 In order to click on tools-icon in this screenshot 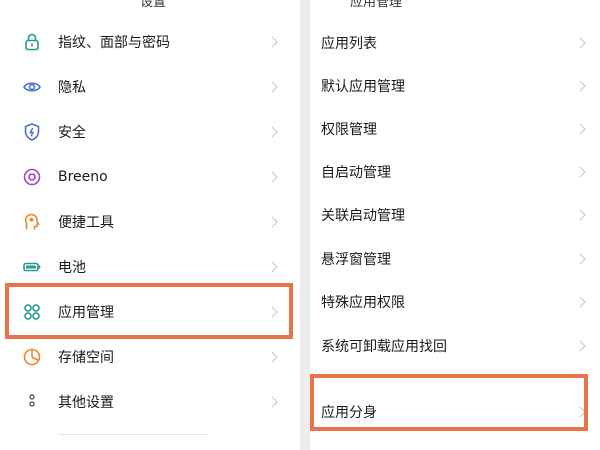, I will do `click(32, 221)`.